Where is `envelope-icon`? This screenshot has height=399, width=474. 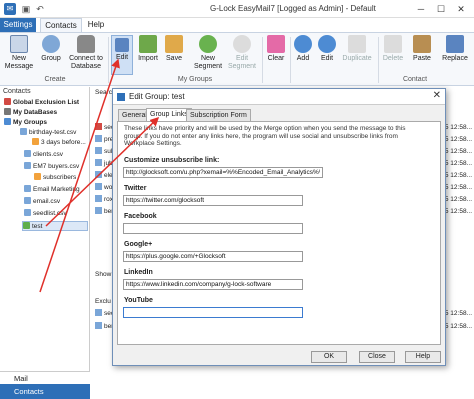 envelope-icon is located at coordinates (19, 44).